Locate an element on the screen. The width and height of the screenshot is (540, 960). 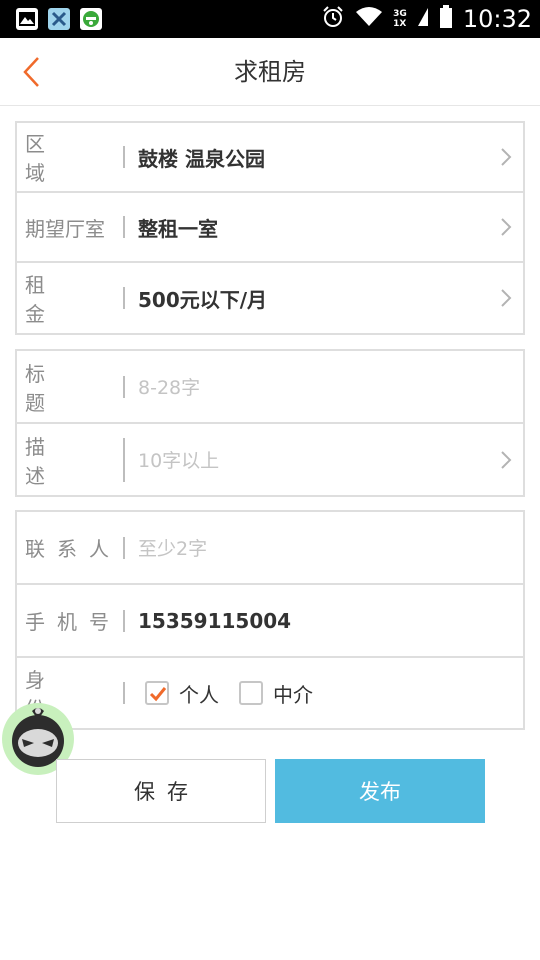
phone-input: 15359115004 is located at coordinates (214, 620).